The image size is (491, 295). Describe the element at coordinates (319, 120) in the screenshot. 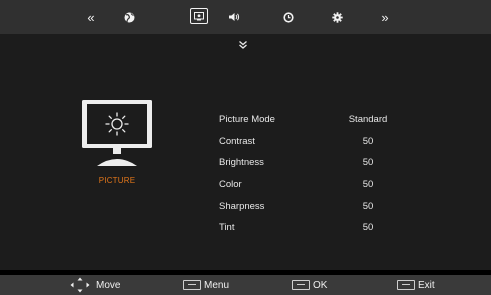

I see `setting-row-picture-mode: Picture Mode Standard` at that location.